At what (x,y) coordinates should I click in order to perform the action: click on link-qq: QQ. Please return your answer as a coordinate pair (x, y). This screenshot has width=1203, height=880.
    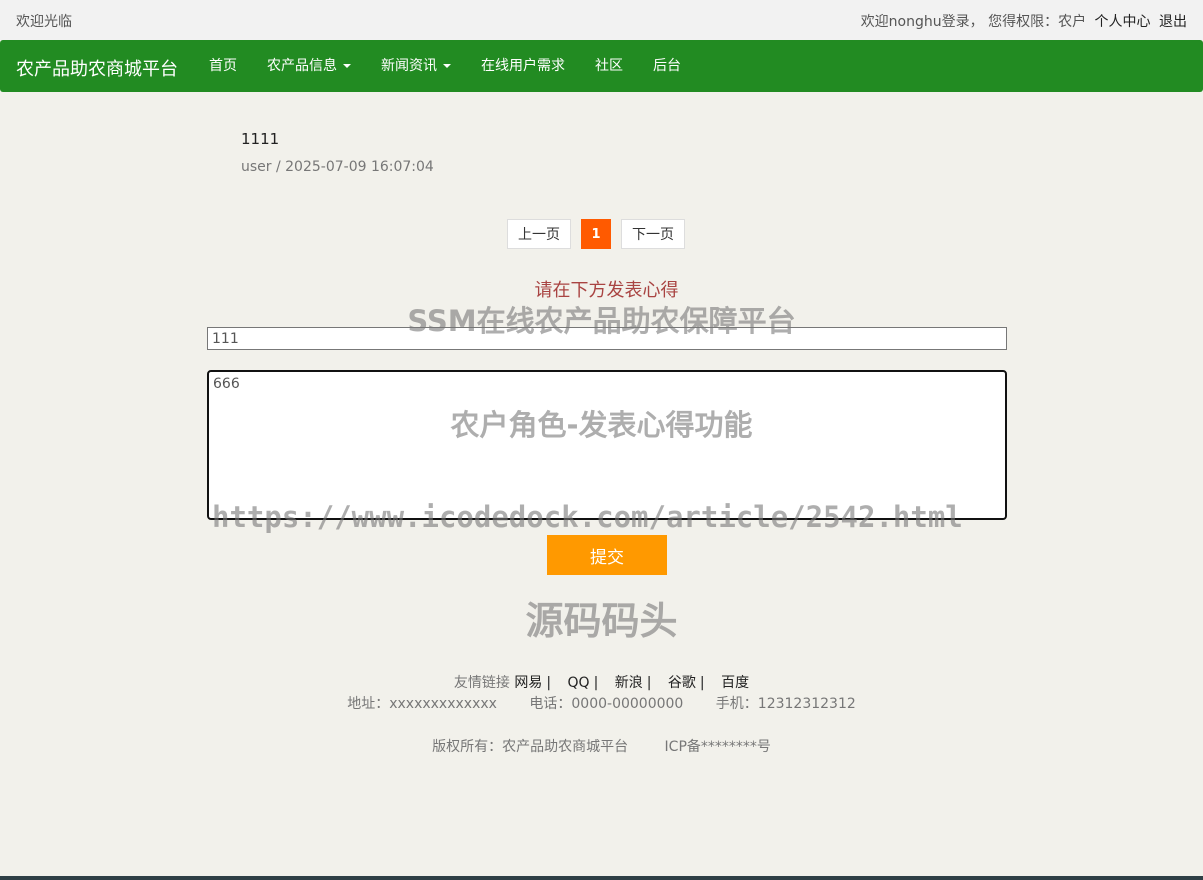
    Looking at the image, I should click on (579, 683).